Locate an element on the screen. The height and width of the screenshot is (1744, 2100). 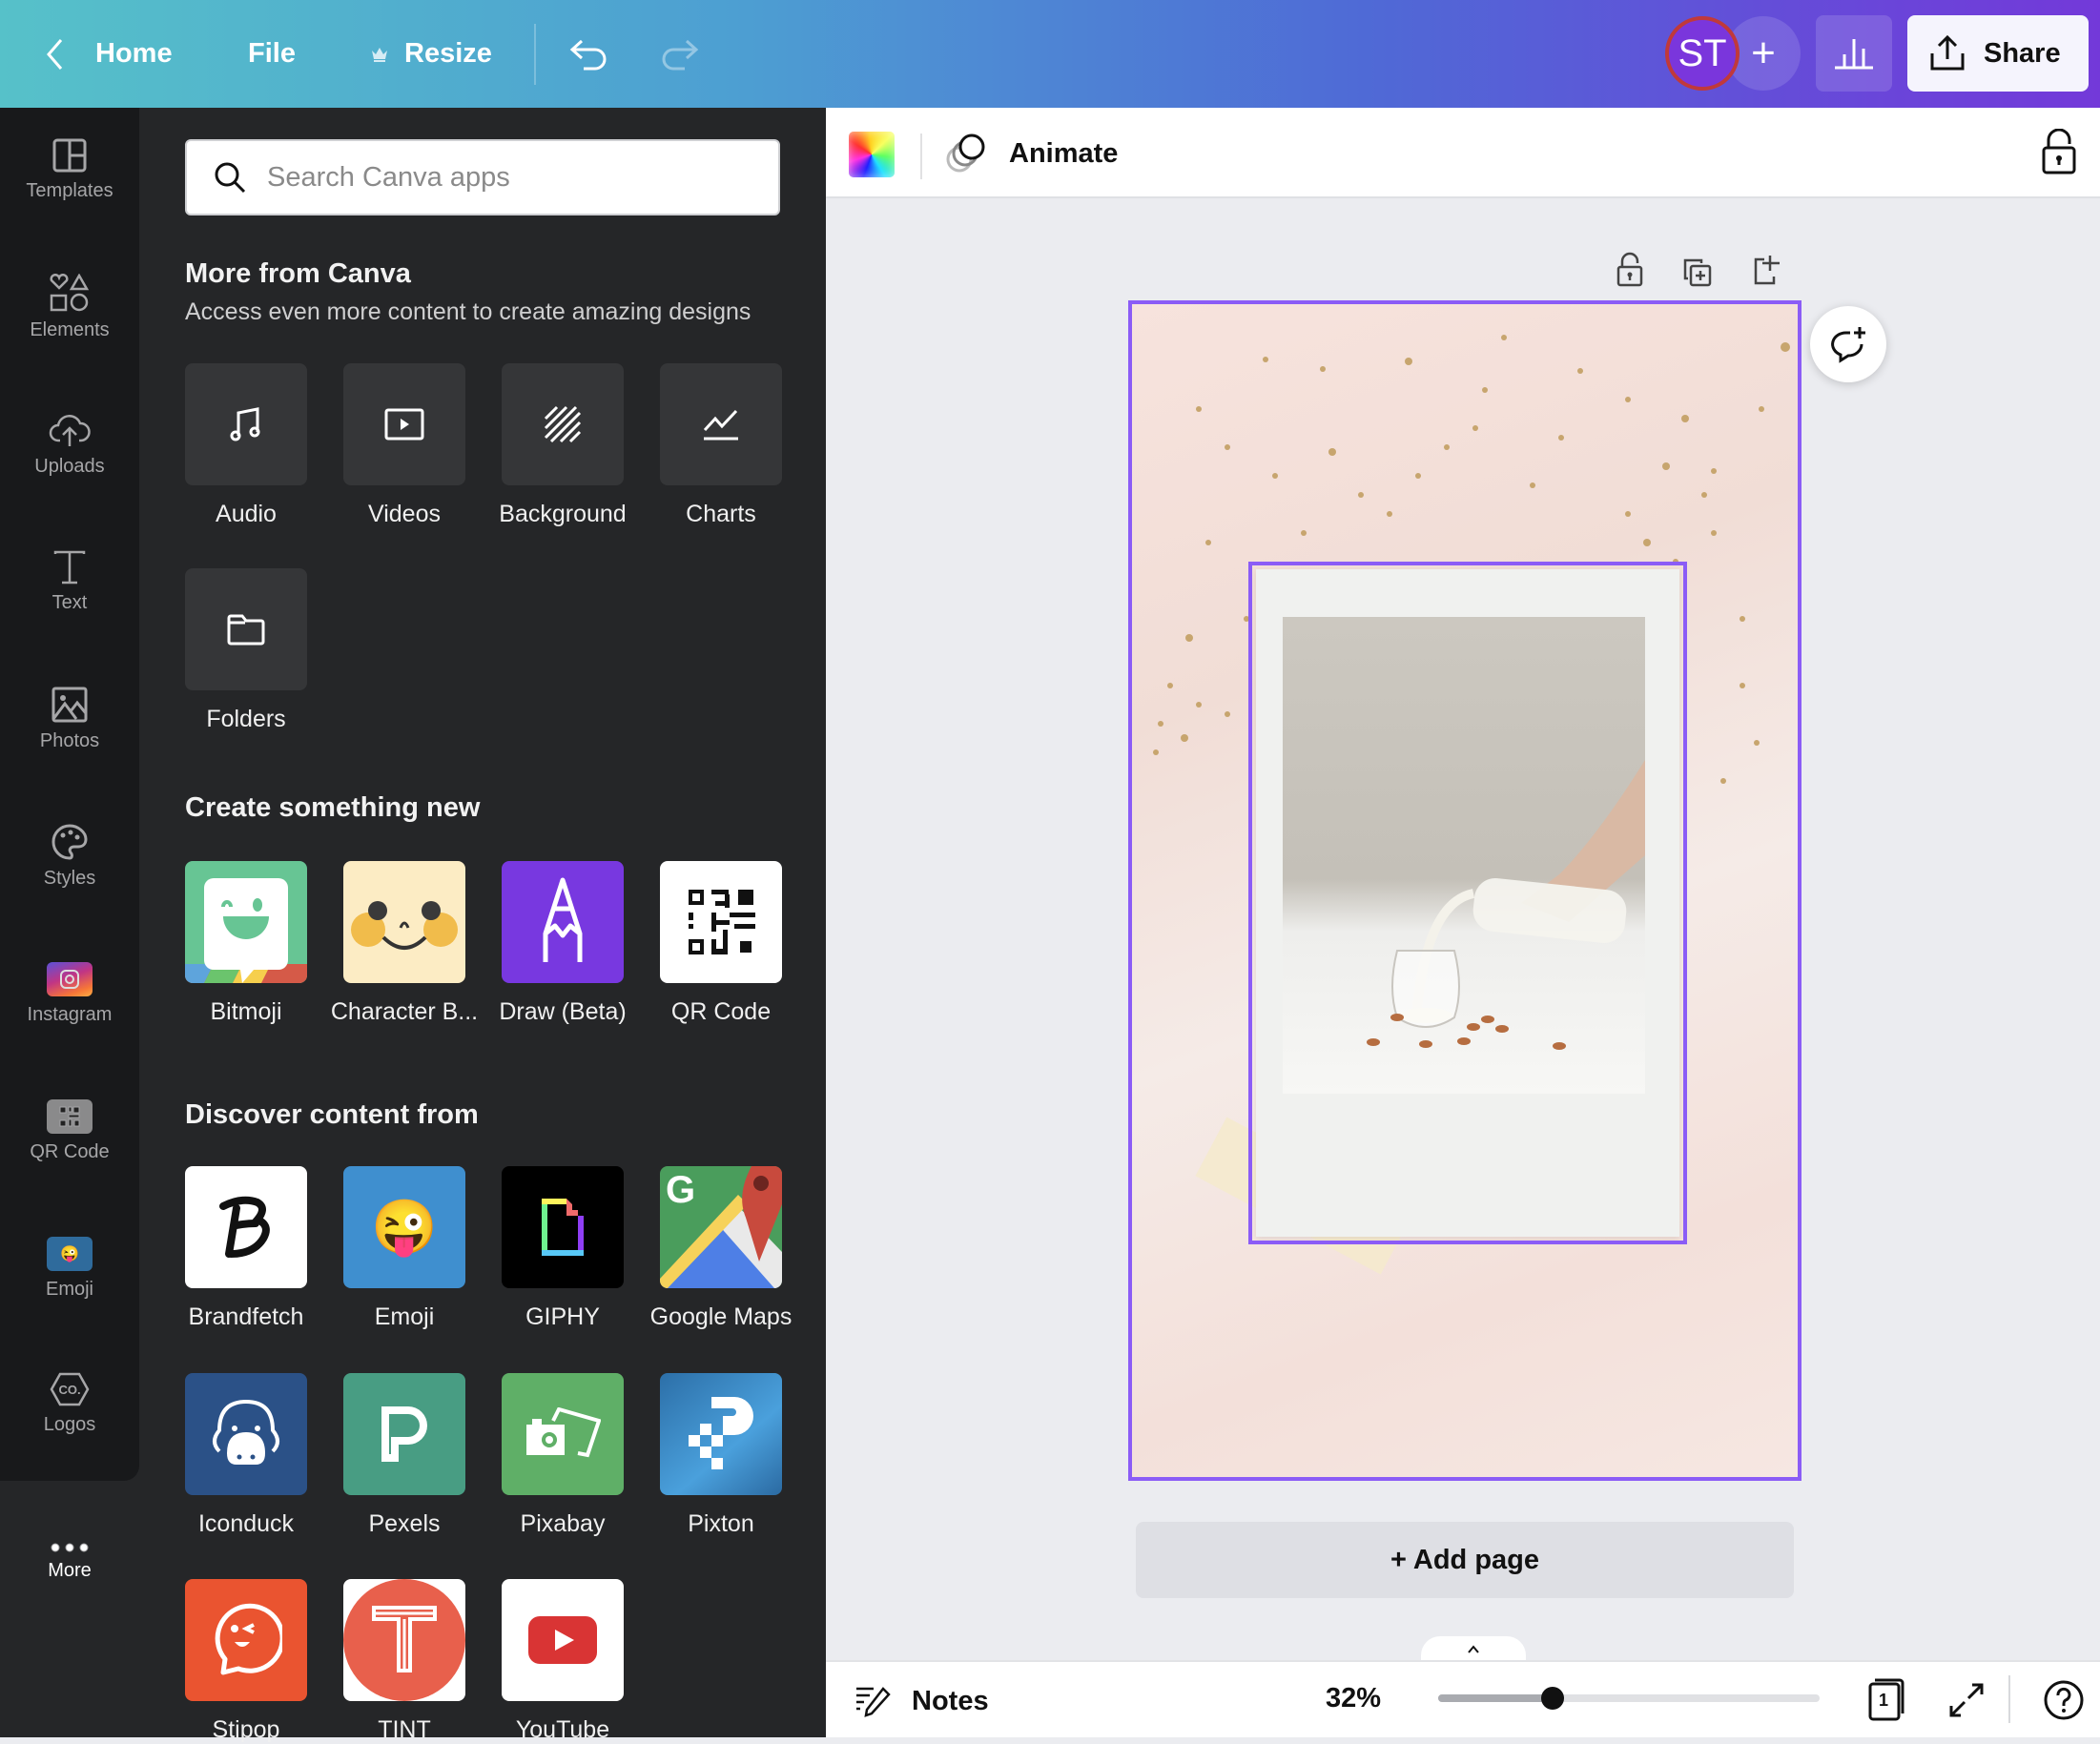
tile-tint: TINT is located at coordinates (404, 1661).